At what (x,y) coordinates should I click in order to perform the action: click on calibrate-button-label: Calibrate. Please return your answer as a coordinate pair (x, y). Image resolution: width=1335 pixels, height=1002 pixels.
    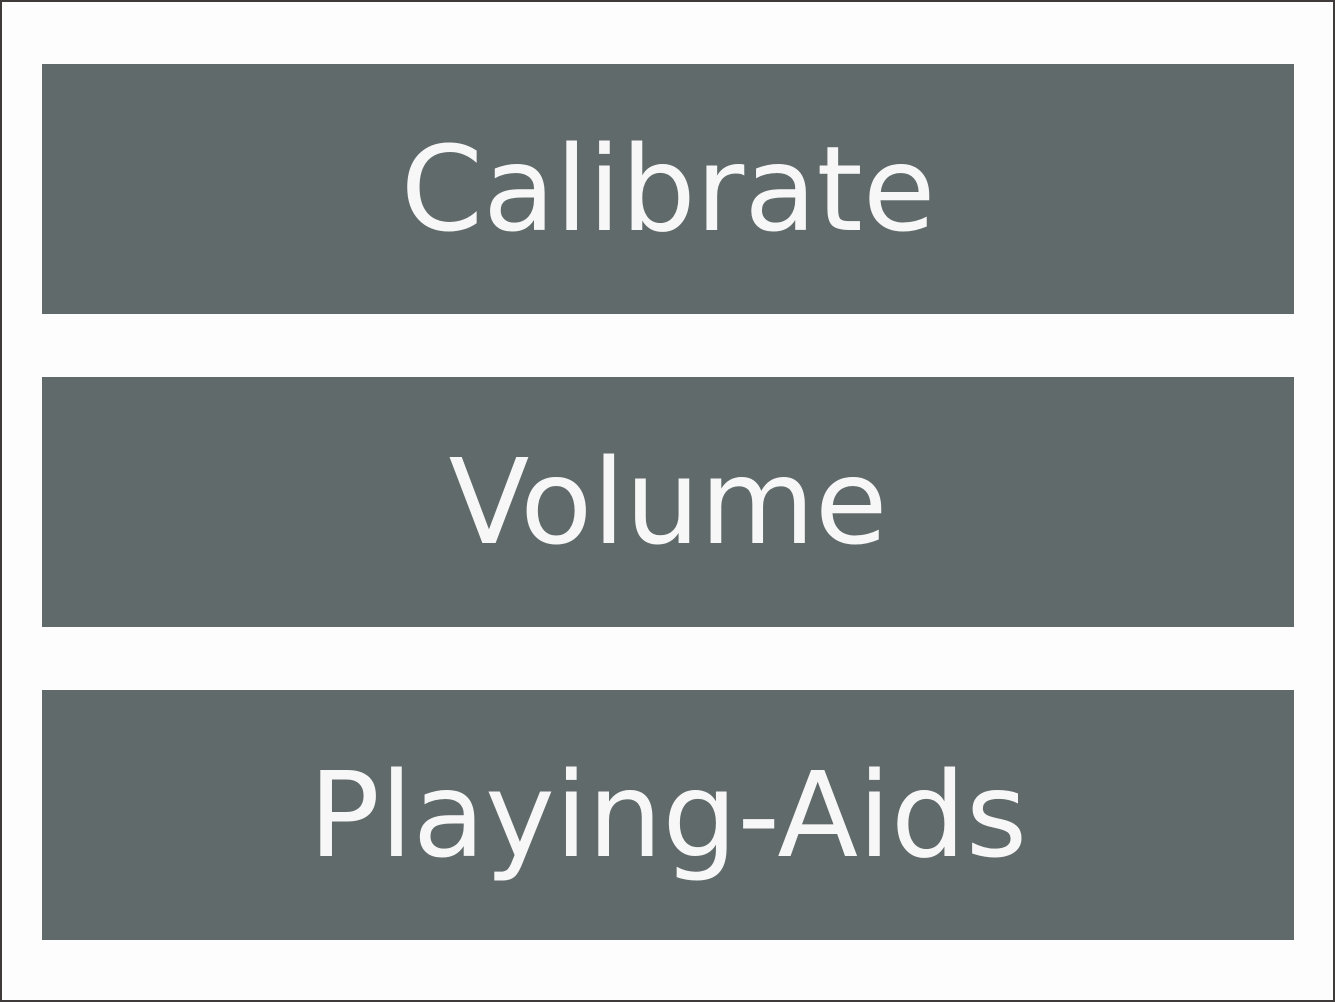
    Looking at the image, I should click on (668, 189).